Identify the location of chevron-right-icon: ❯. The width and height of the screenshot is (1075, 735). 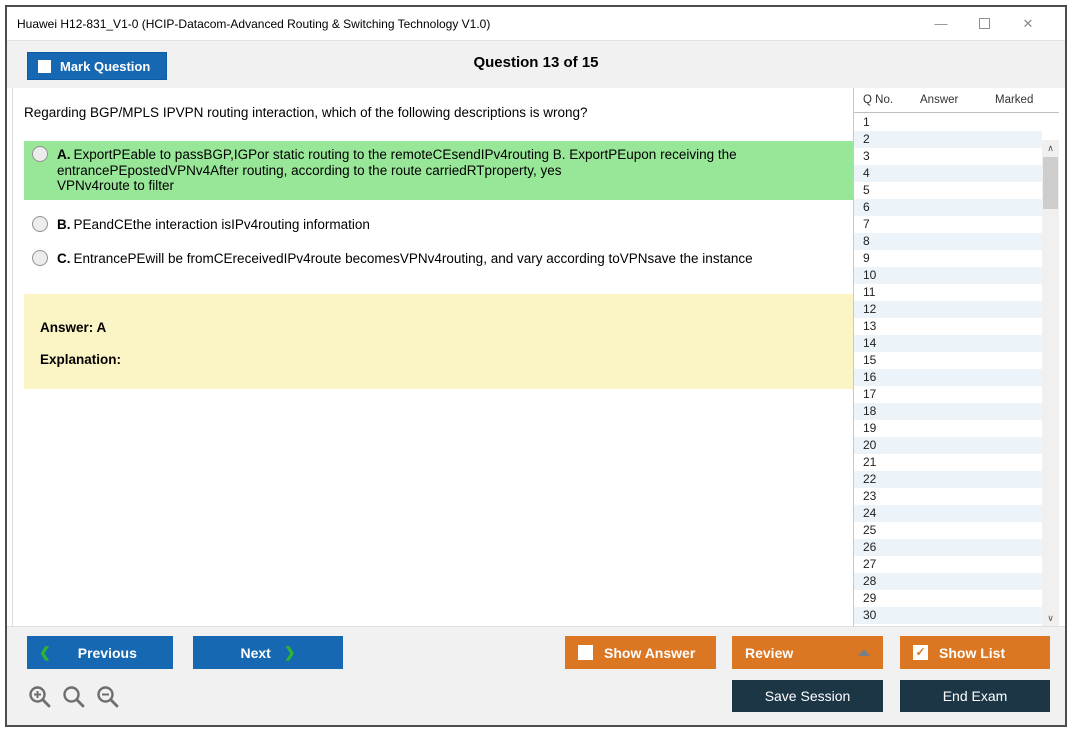
(289, 652).